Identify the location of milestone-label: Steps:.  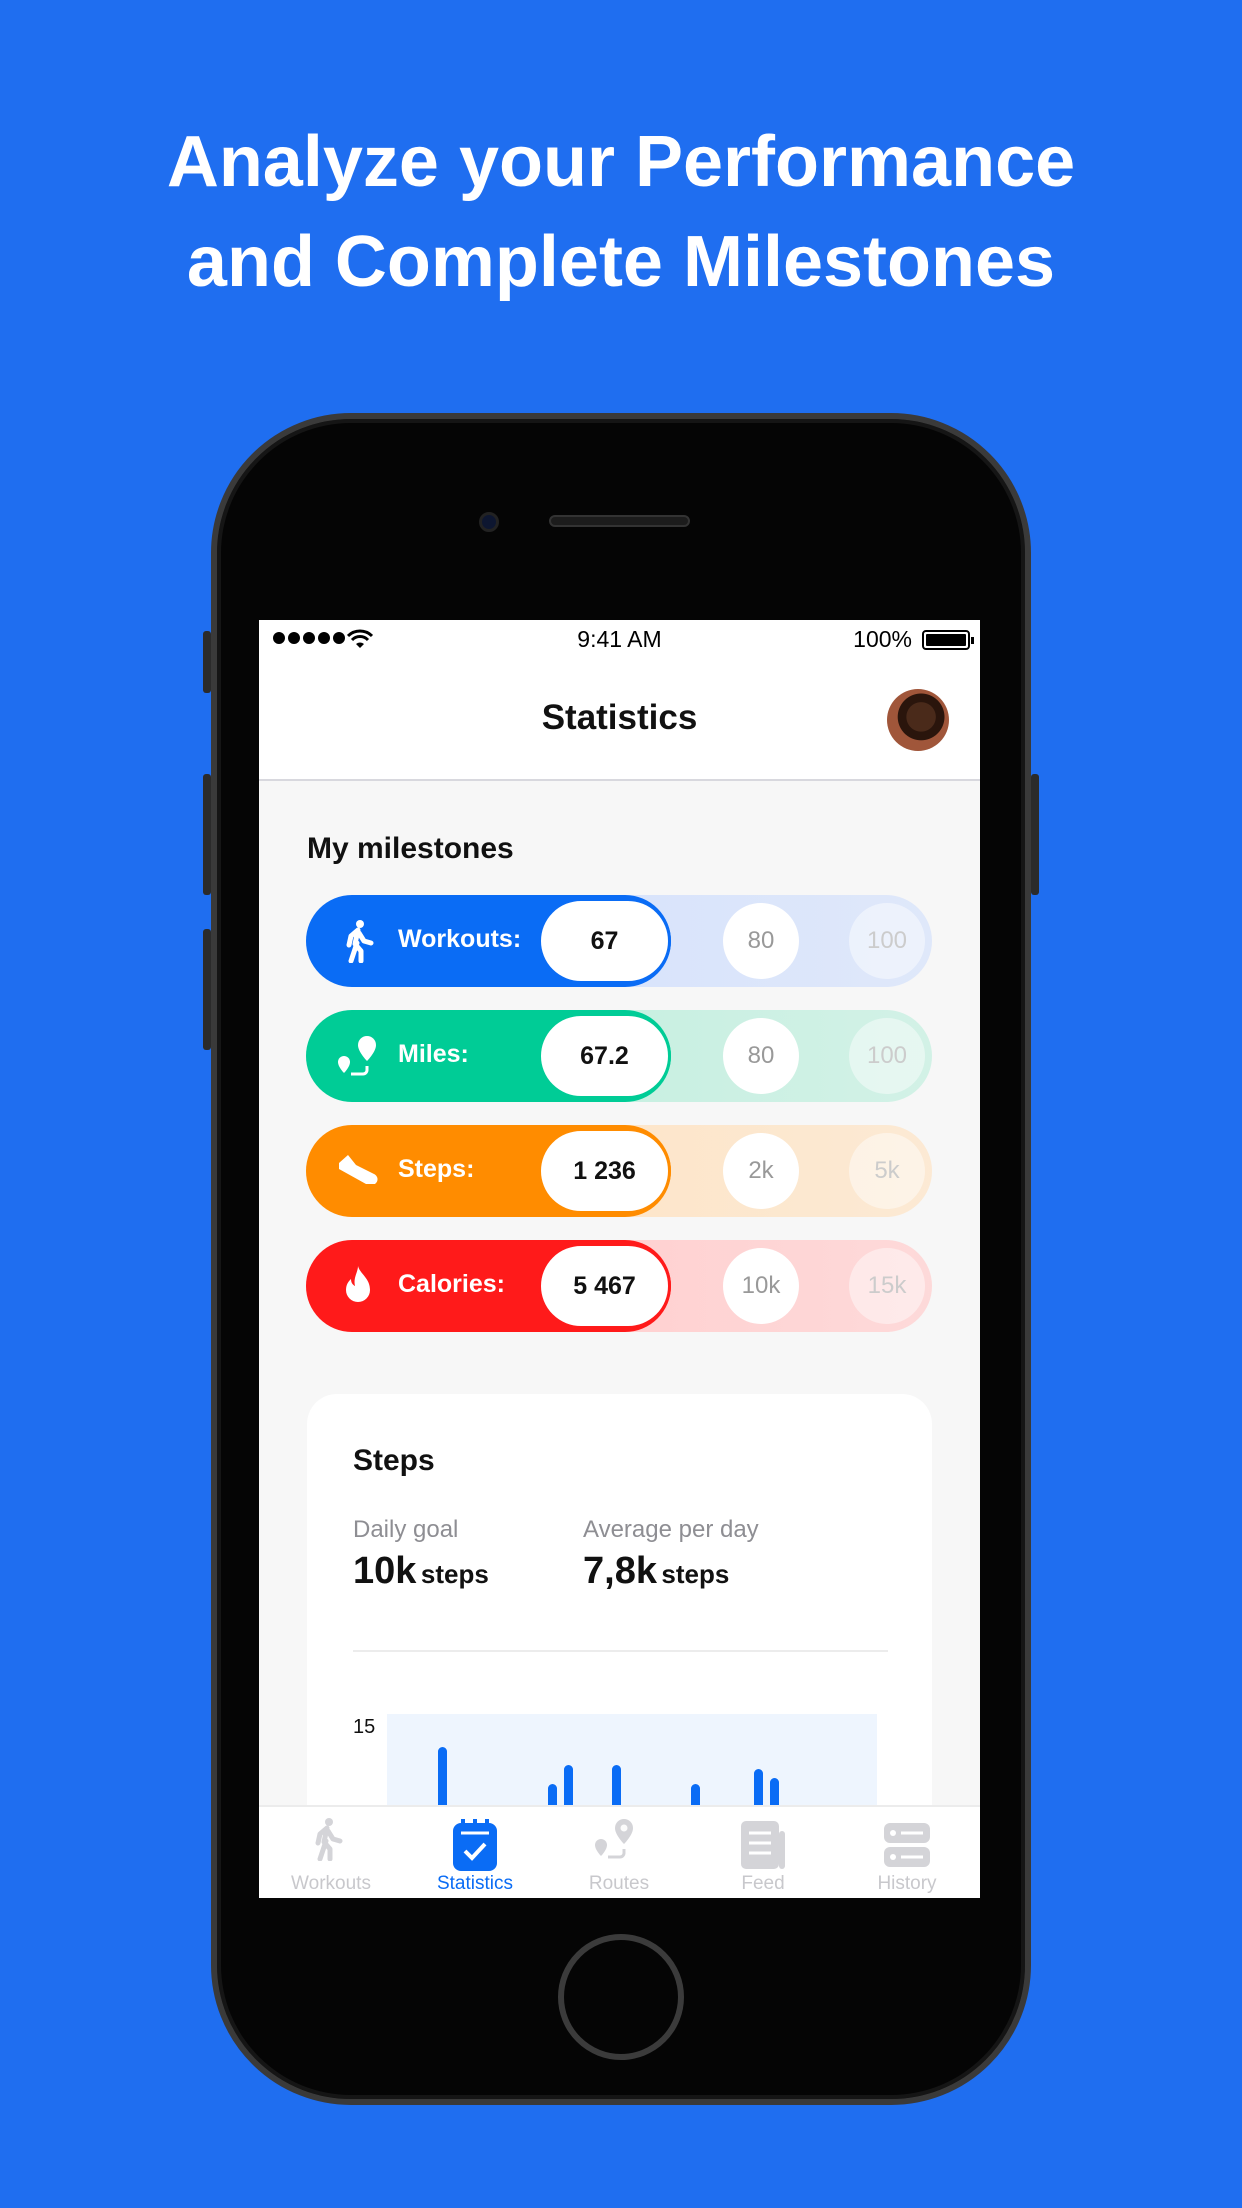
(436, 1169).